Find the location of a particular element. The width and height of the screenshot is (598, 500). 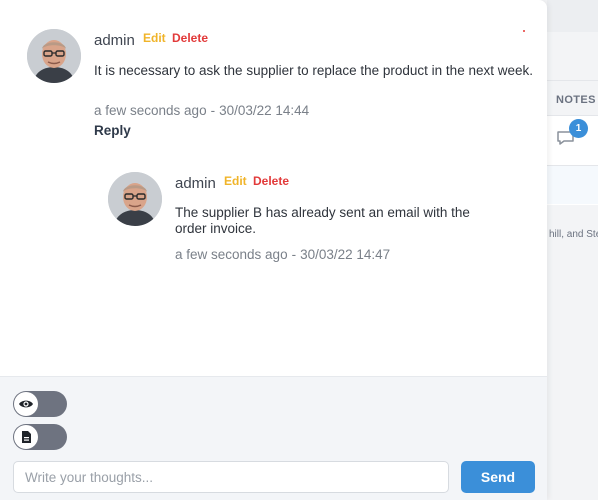

document-icon is located at coordinates (26, 437).